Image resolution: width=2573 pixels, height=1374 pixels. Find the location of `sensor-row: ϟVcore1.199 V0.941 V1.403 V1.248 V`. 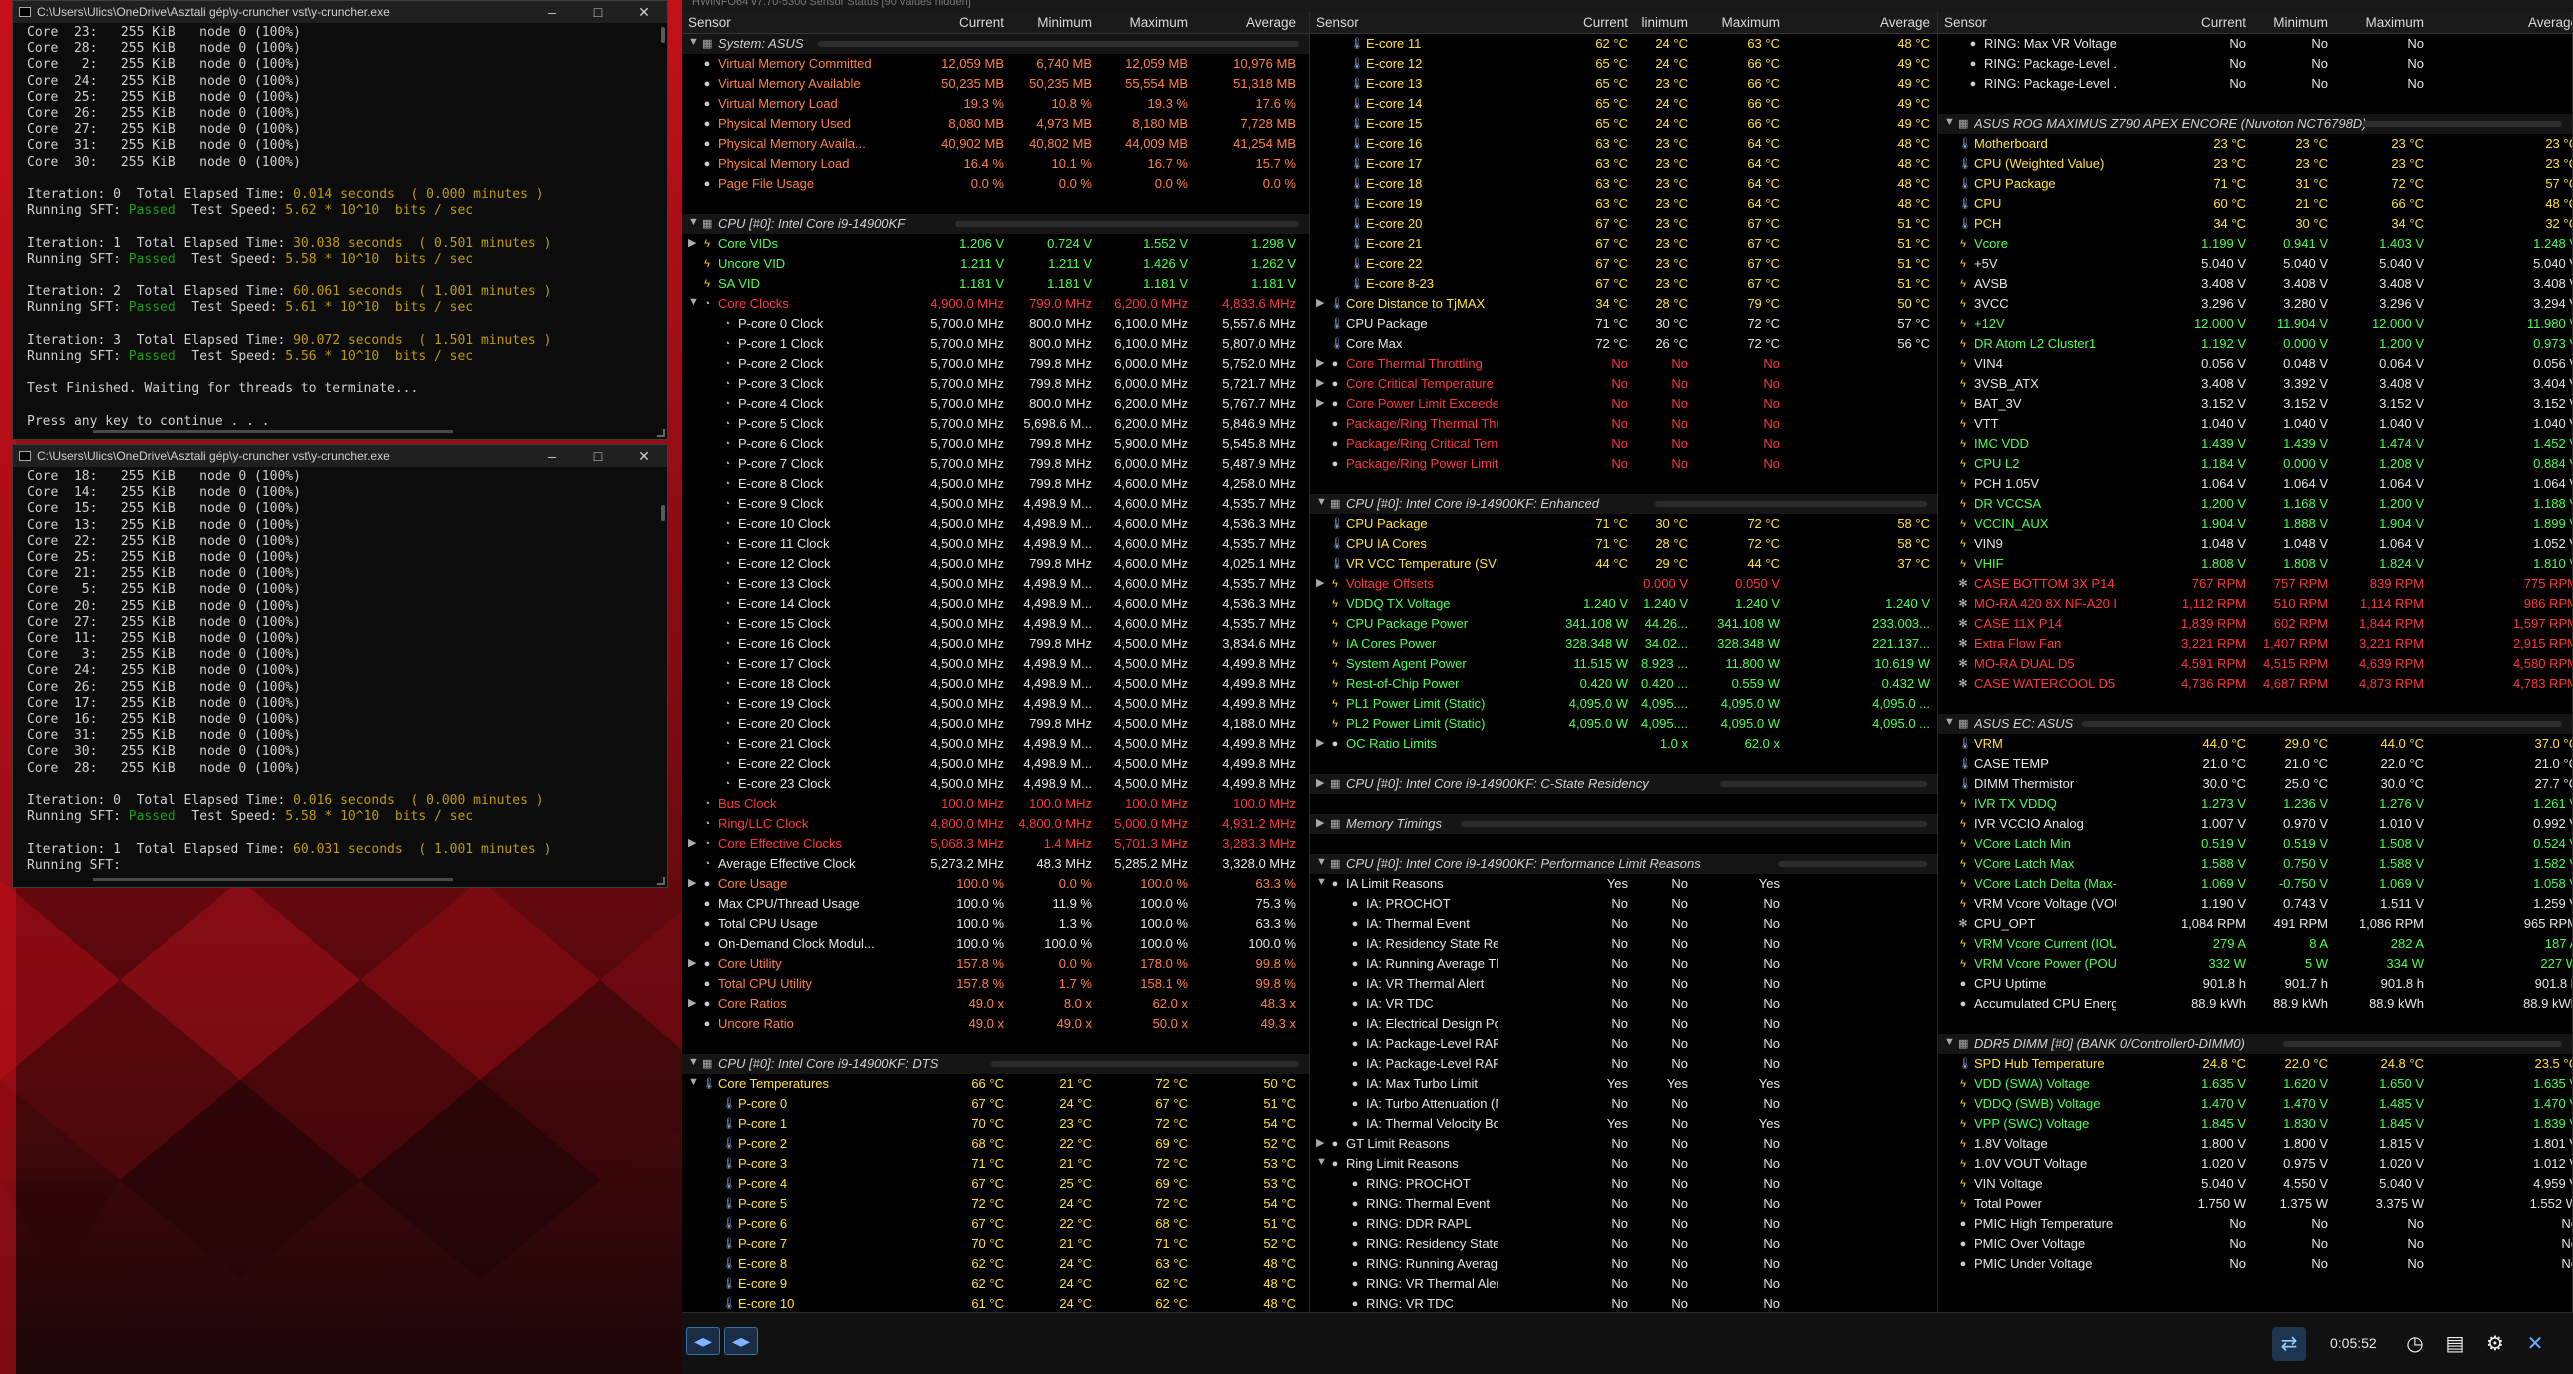

sensor-row: ϟVcore1.199 V0.941 V1.403 V1.248 V is located at coordinates (2255, 244).